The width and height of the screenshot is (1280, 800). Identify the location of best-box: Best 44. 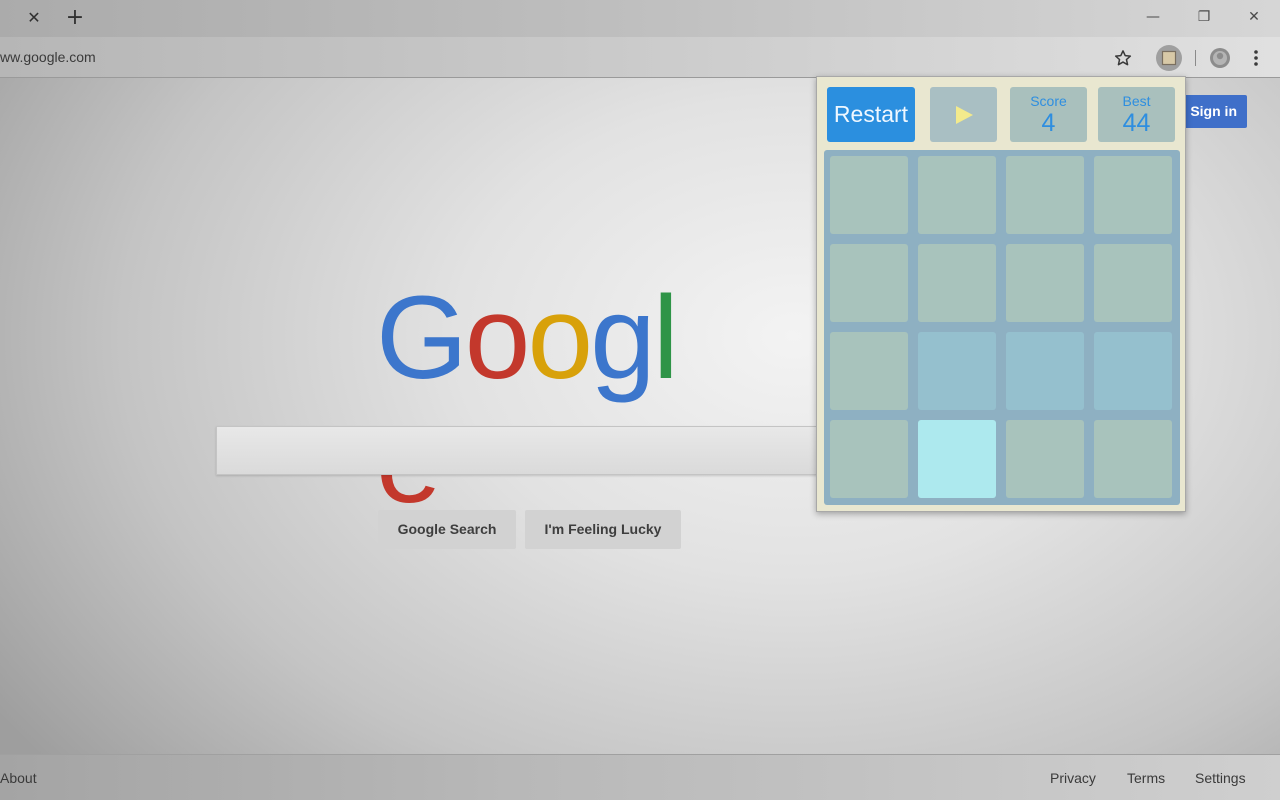
(1136, 114).